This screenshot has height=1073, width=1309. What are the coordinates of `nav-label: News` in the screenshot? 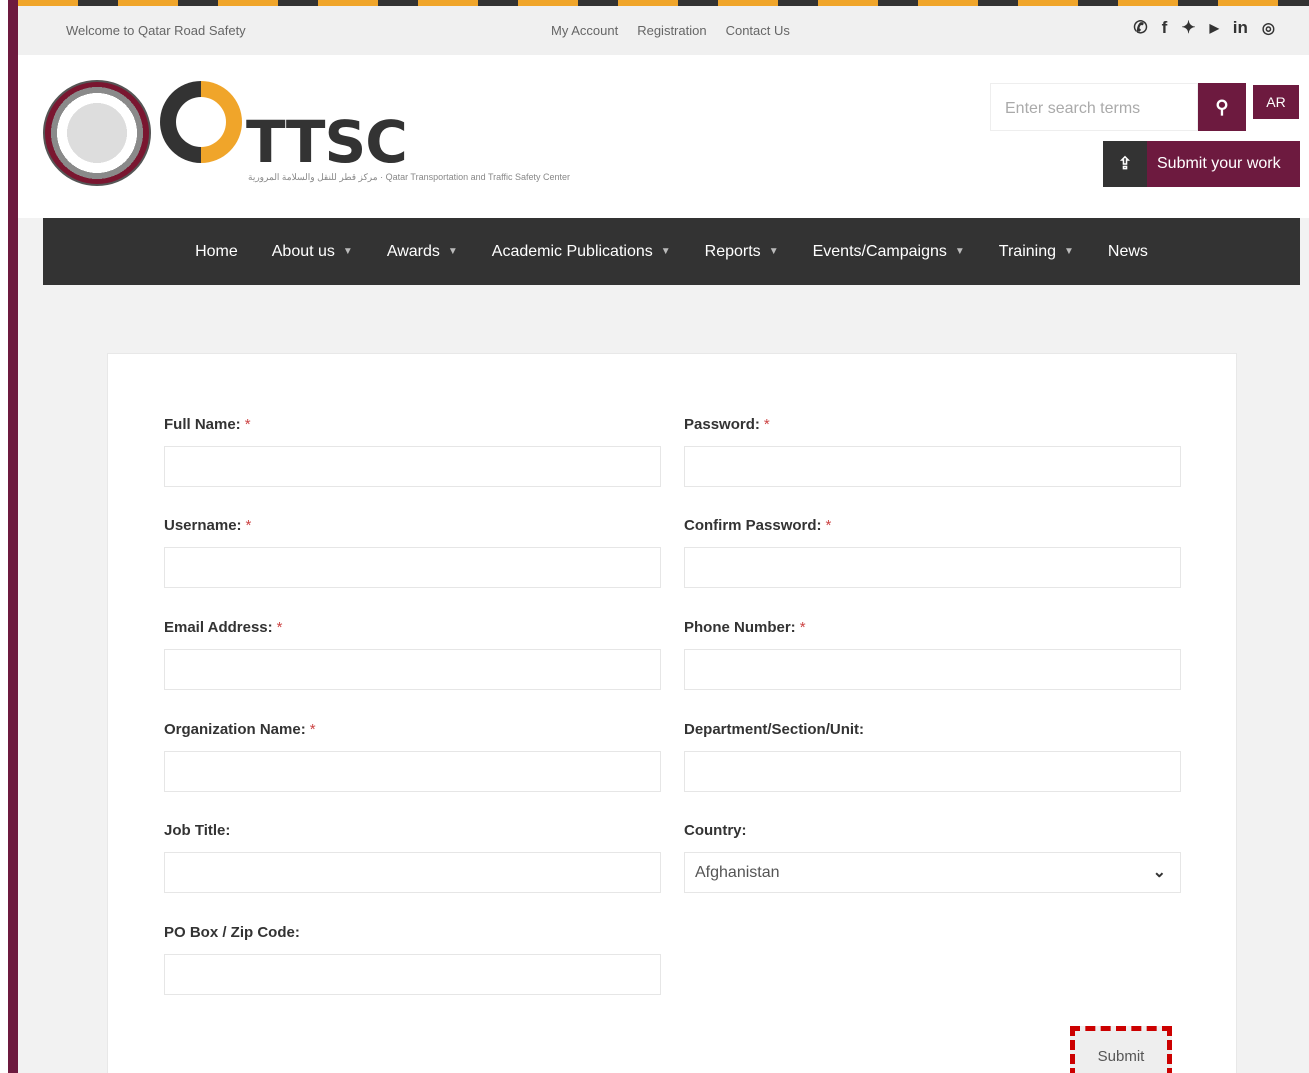 It's located at (1127, 251).